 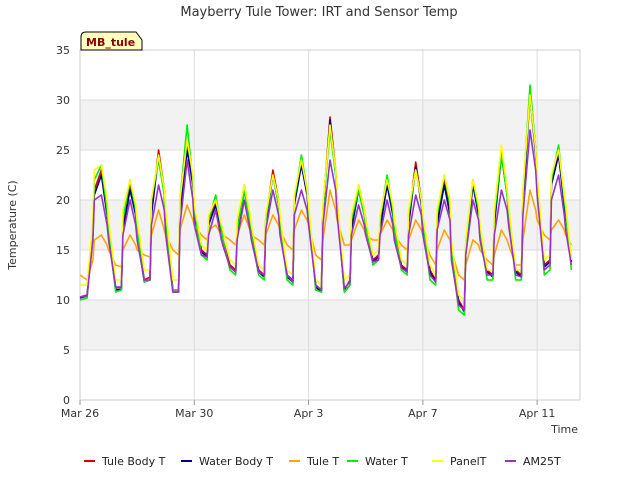 What do you see at coordinates (66, 400) in the screenshot?
I see `y-tick-label: 0` at bounding box center [66, 400].